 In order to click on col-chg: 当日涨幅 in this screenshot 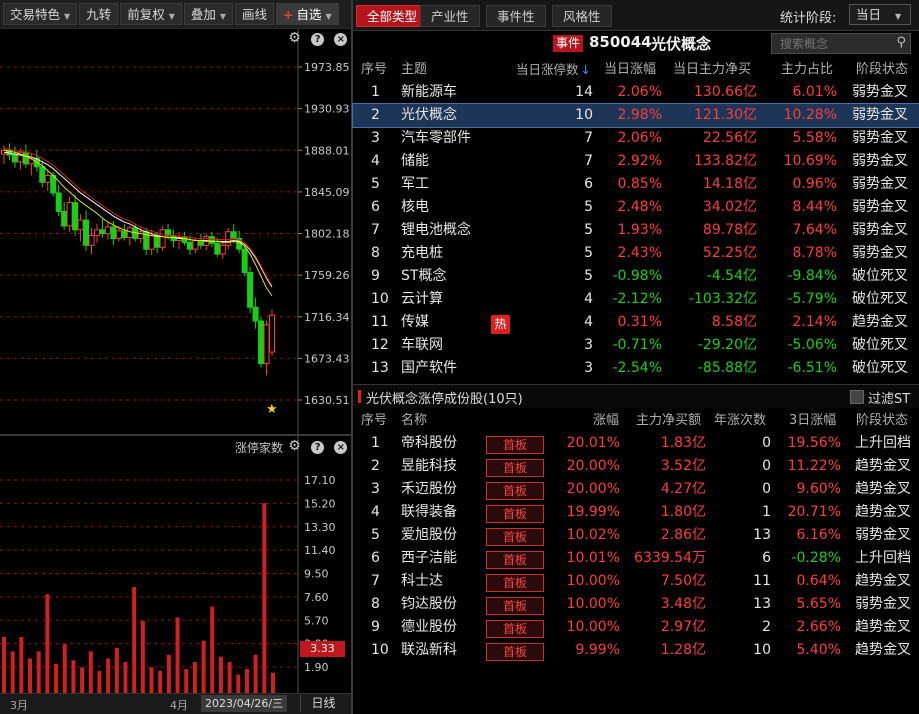, I will do `click(630, 70)`.